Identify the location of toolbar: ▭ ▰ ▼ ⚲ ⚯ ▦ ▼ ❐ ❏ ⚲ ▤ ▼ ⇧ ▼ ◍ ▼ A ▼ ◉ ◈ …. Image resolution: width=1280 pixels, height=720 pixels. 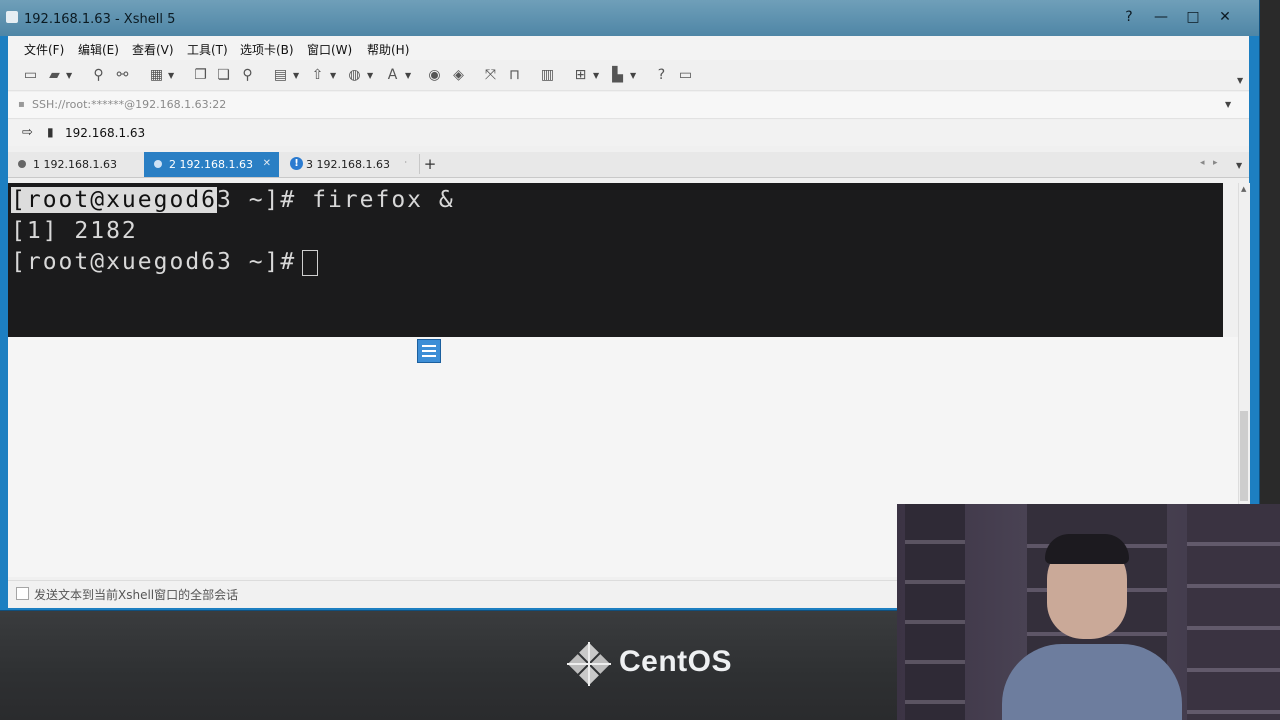
(628, 76).